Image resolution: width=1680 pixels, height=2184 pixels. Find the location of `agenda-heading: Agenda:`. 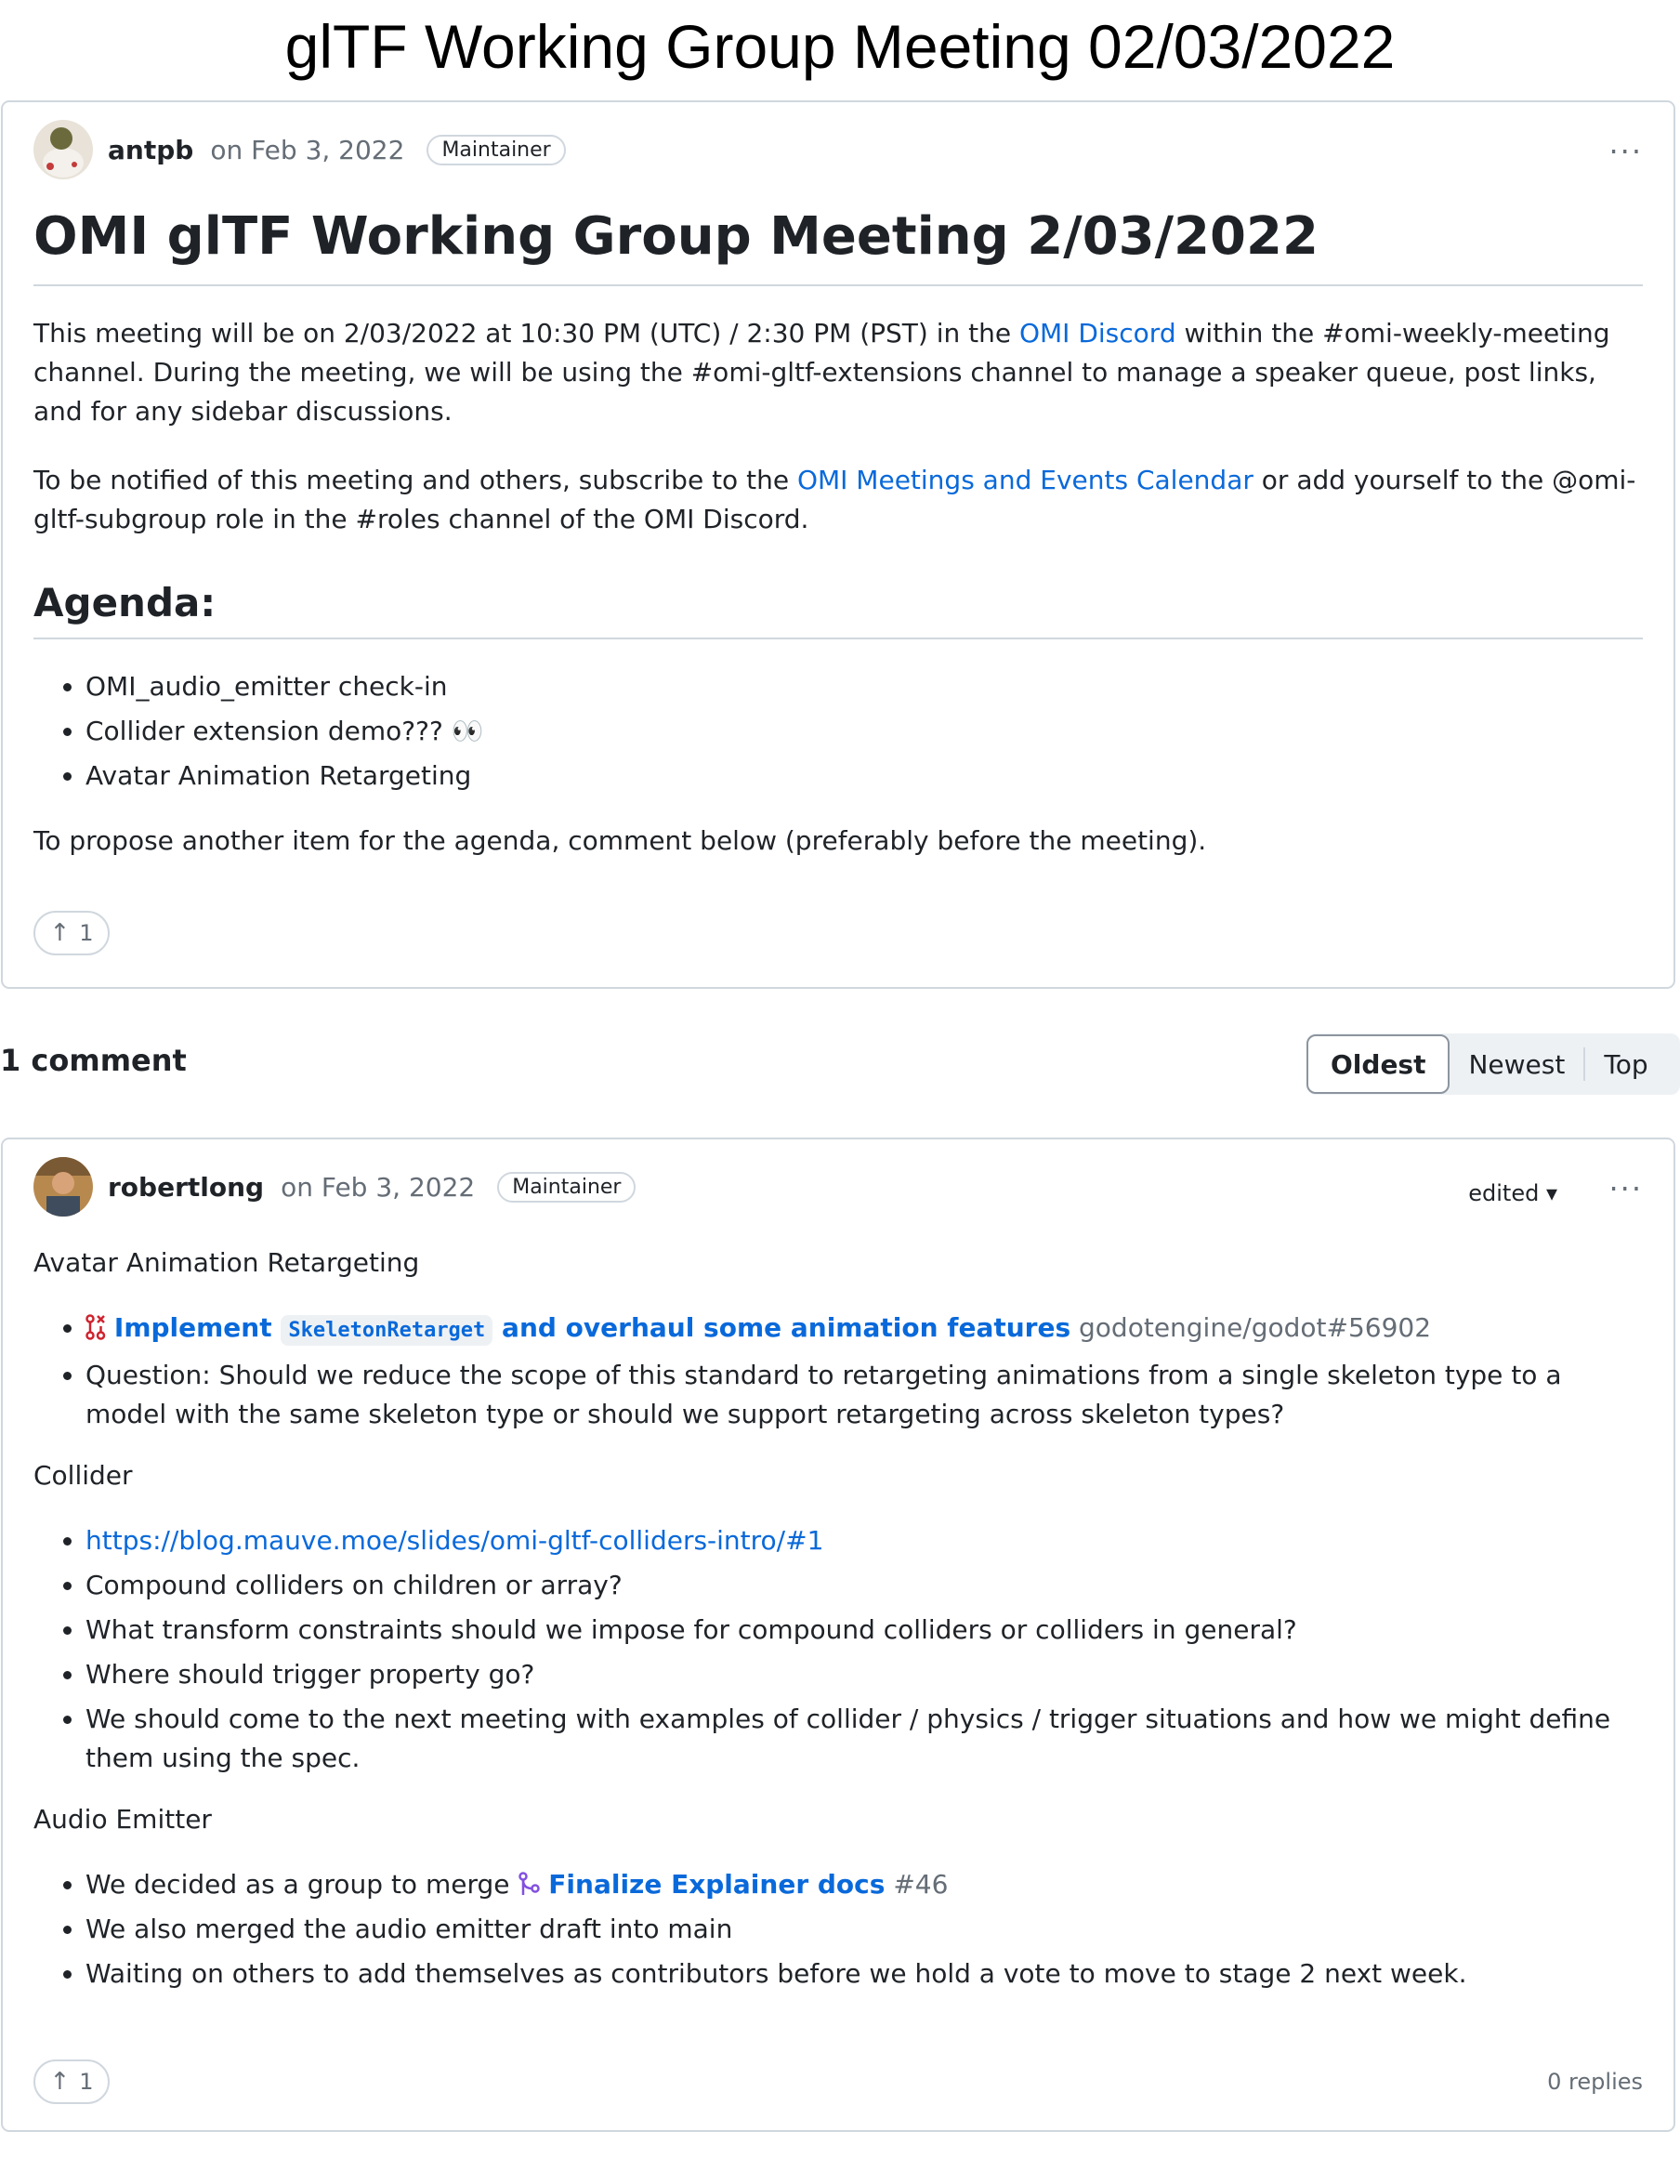

agenda-heading: Agenda: is located at coordinates (125, 602).